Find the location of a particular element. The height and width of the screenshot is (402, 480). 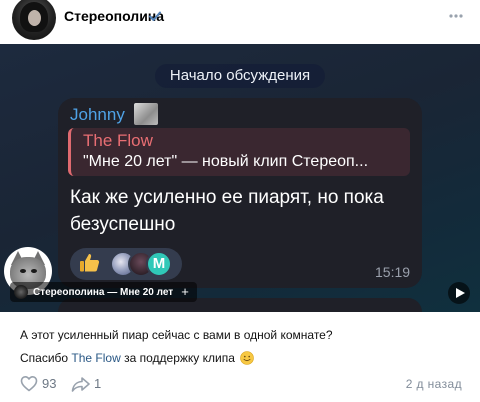

thumbs-up-icon is located at coordinates (90, 263).